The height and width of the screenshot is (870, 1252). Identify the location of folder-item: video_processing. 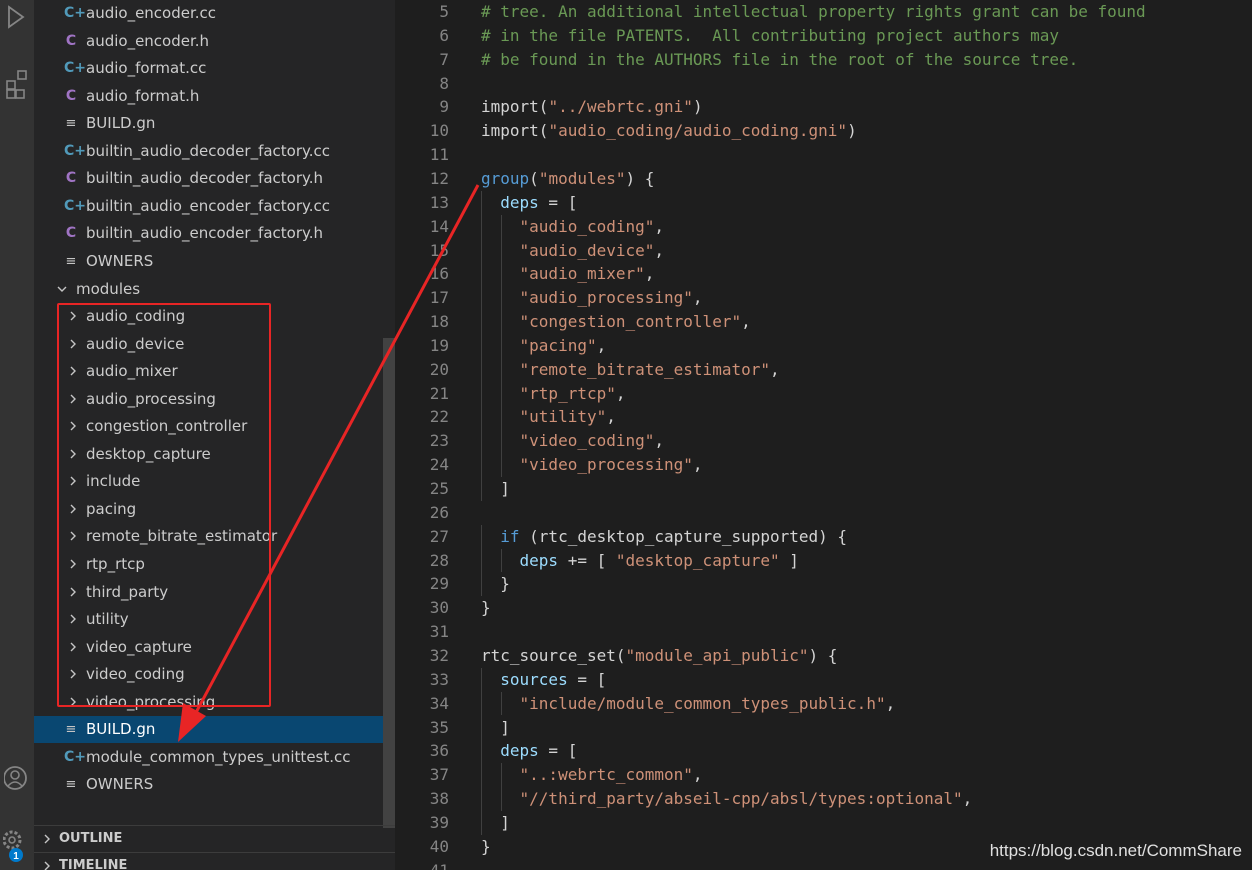
(214, 702).